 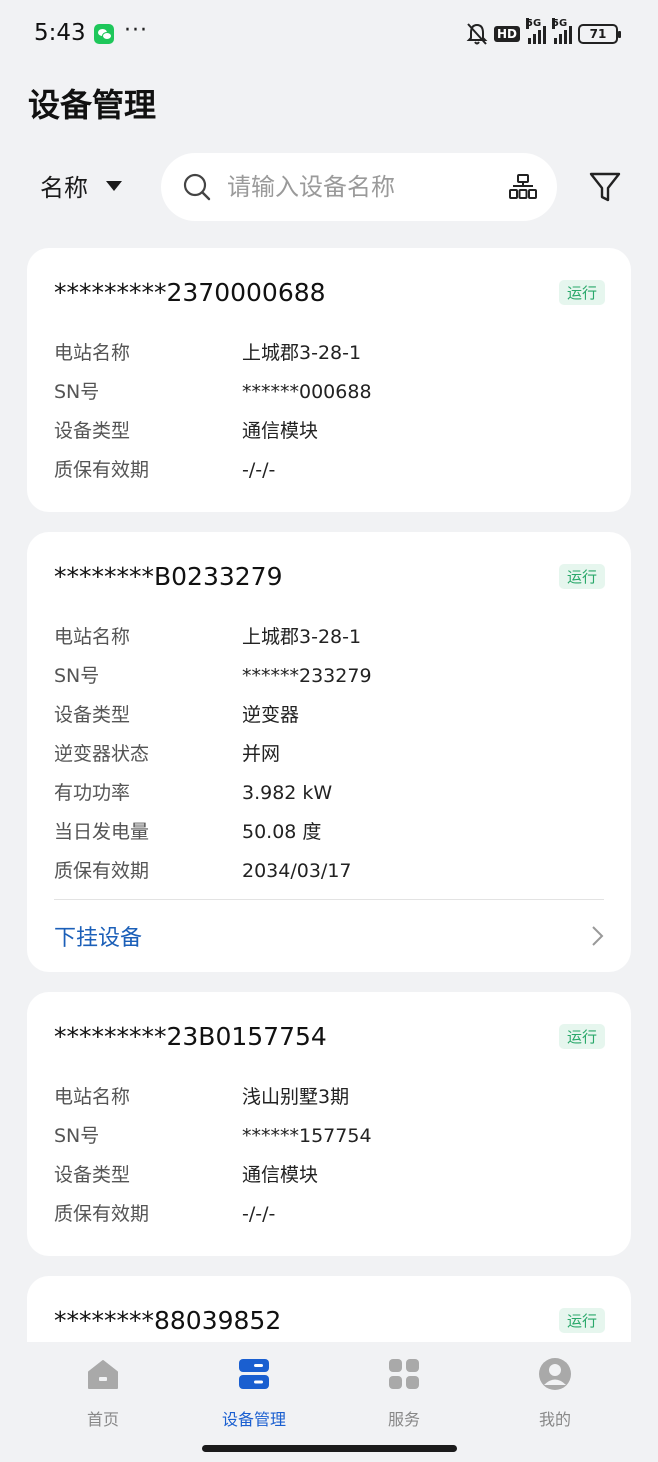 What do you see at coordinates (329, 715) in the screenshot?
I see `info-row: 设备类型 逆变器` at bounding box center [329, 715].